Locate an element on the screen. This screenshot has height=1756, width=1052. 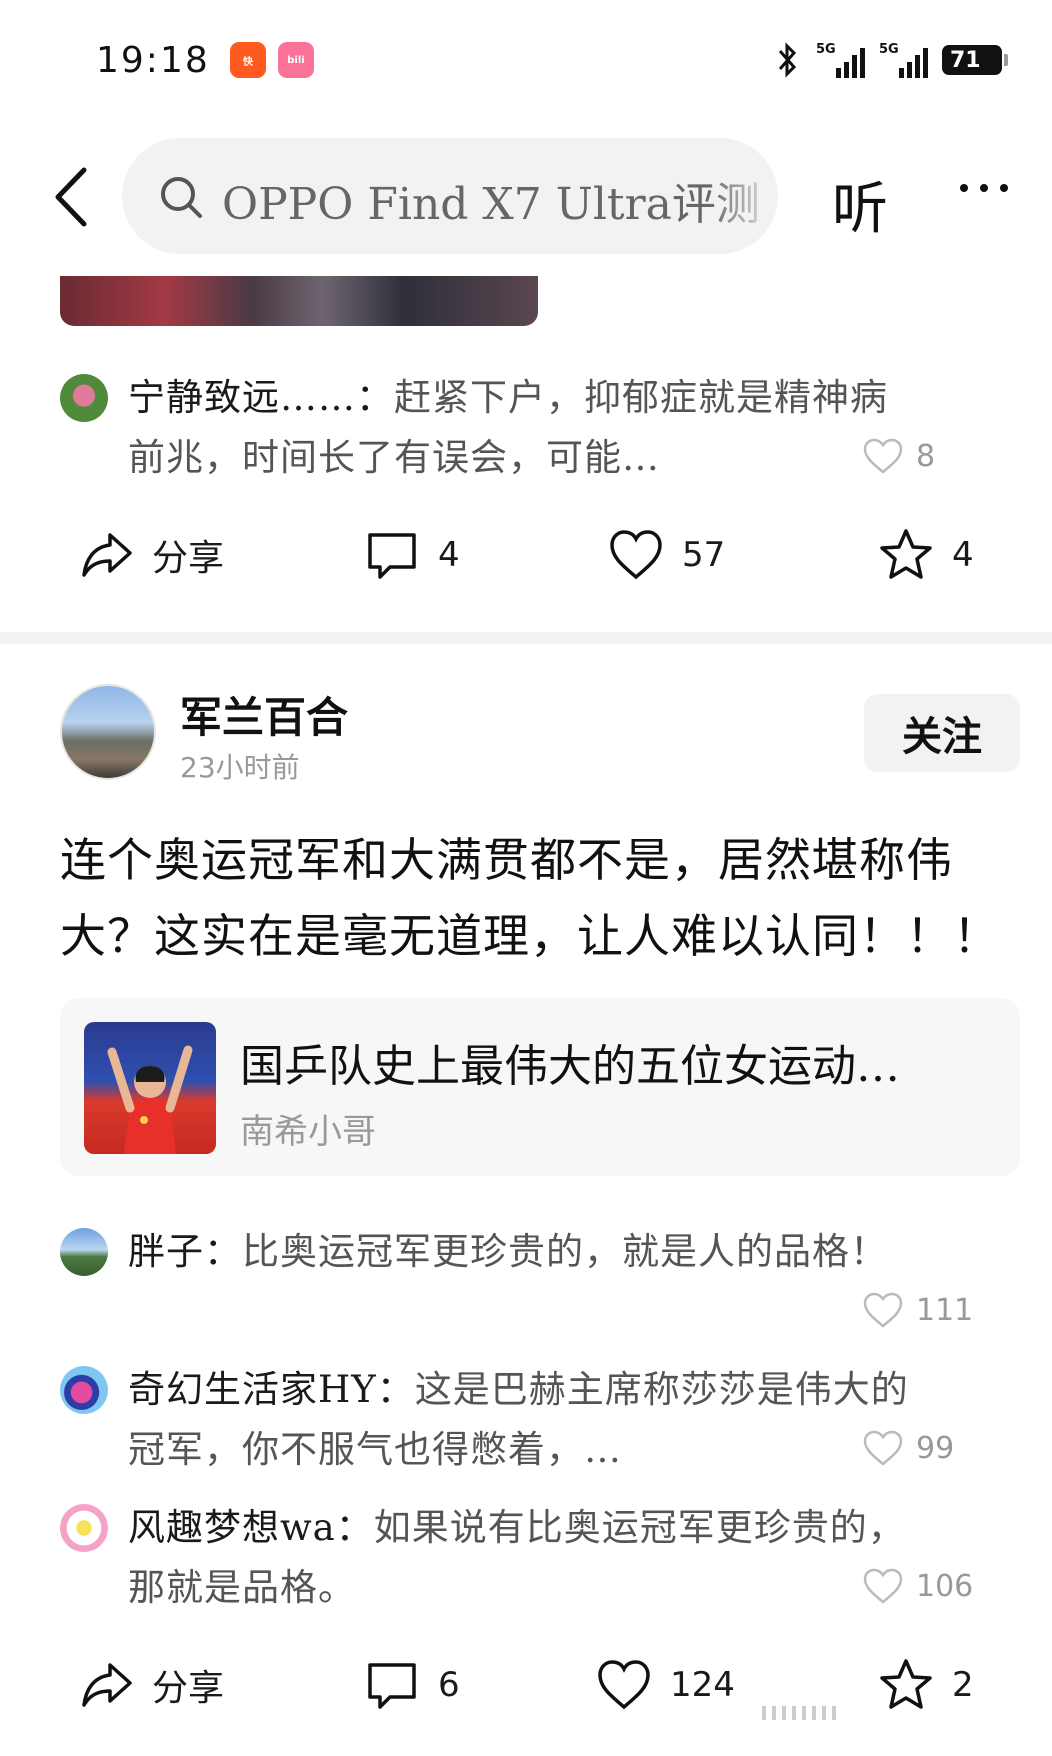
clock: 19:18 is located at coordinates (153, 60).